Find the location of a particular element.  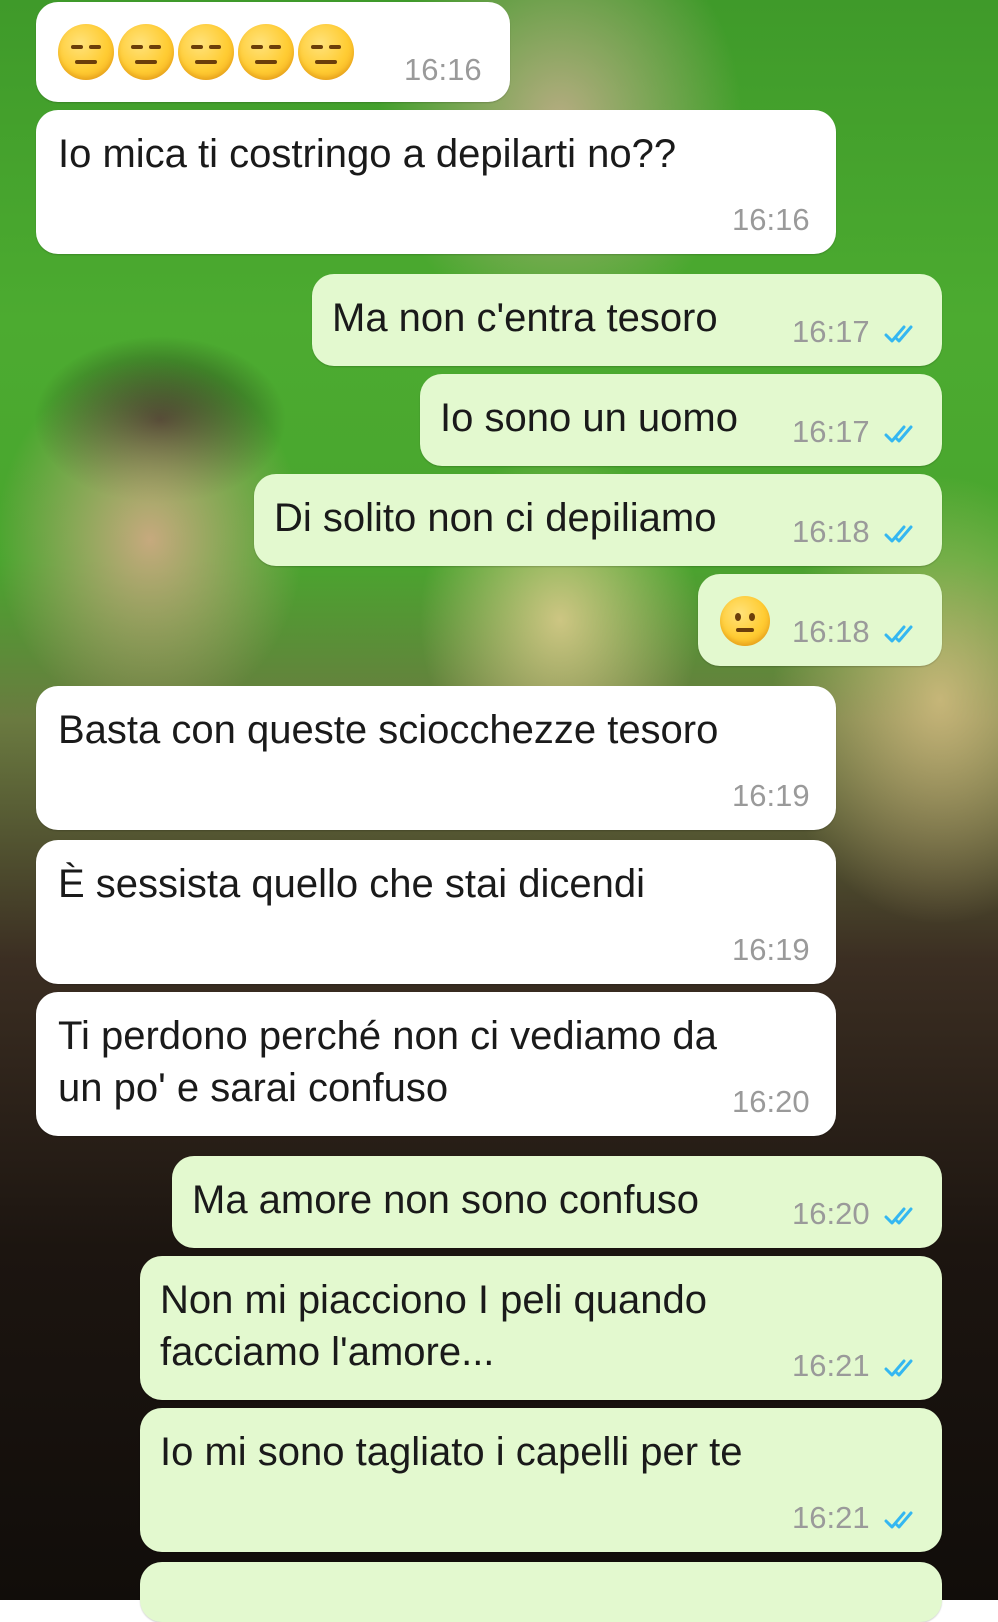

message-bubble-outgoing: Io sono un uomo 16:17 is located at coordinates (681, 420).